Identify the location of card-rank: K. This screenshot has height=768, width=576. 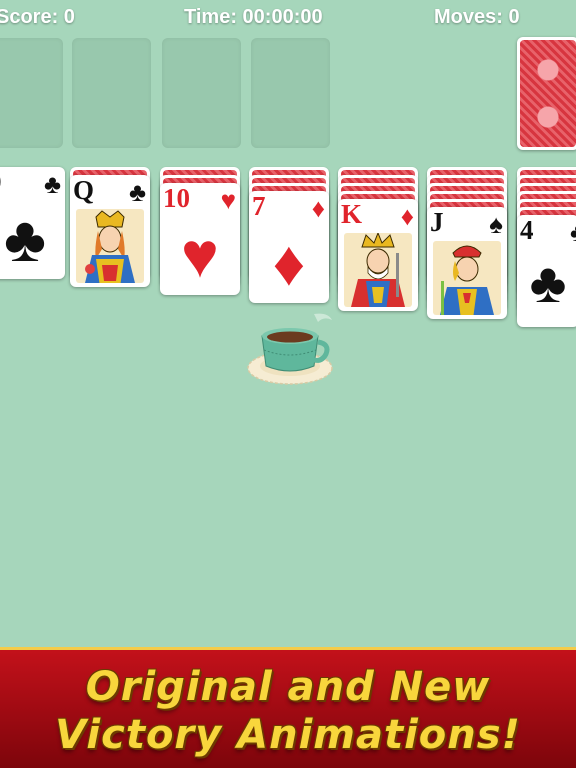
(352, 214).